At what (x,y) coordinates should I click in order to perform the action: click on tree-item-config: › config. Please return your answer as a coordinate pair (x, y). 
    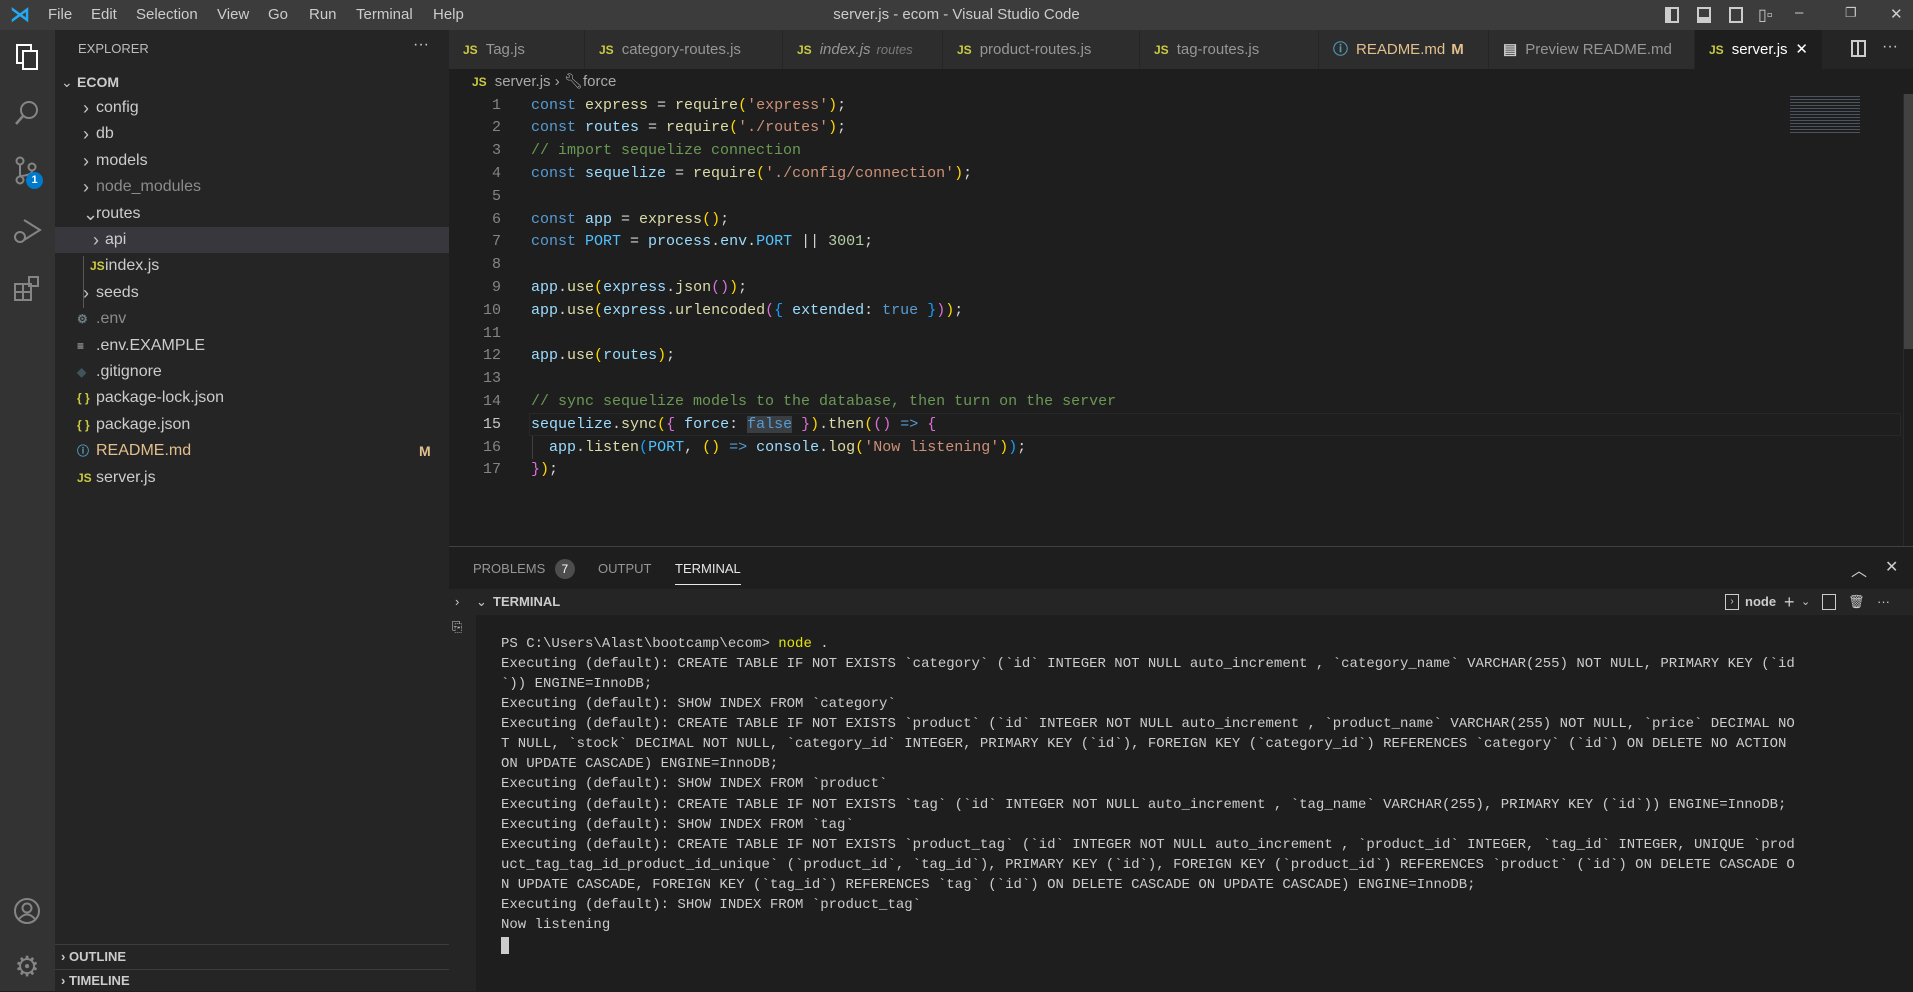
    Looking at the image, I should click on (252, 108).